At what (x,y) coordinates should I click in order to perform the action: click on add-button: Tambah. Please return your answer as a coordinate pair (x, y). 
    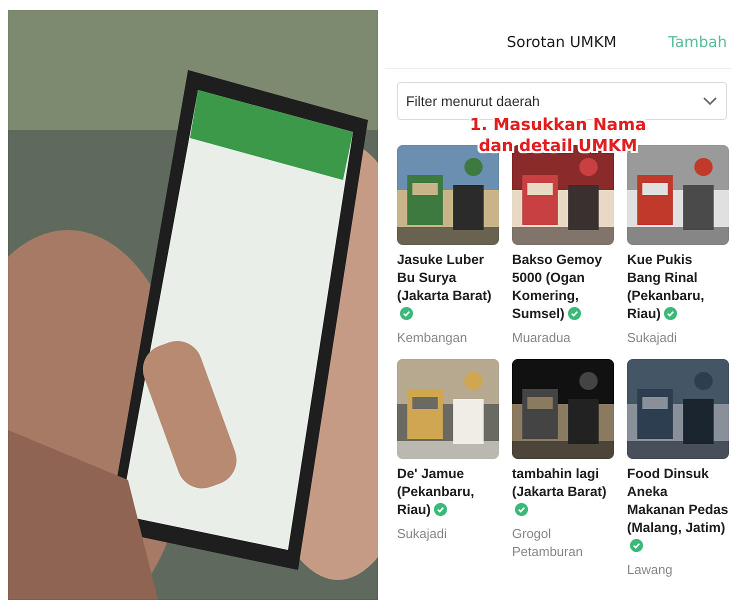
    Looking at the image, I should click on (697, 42).